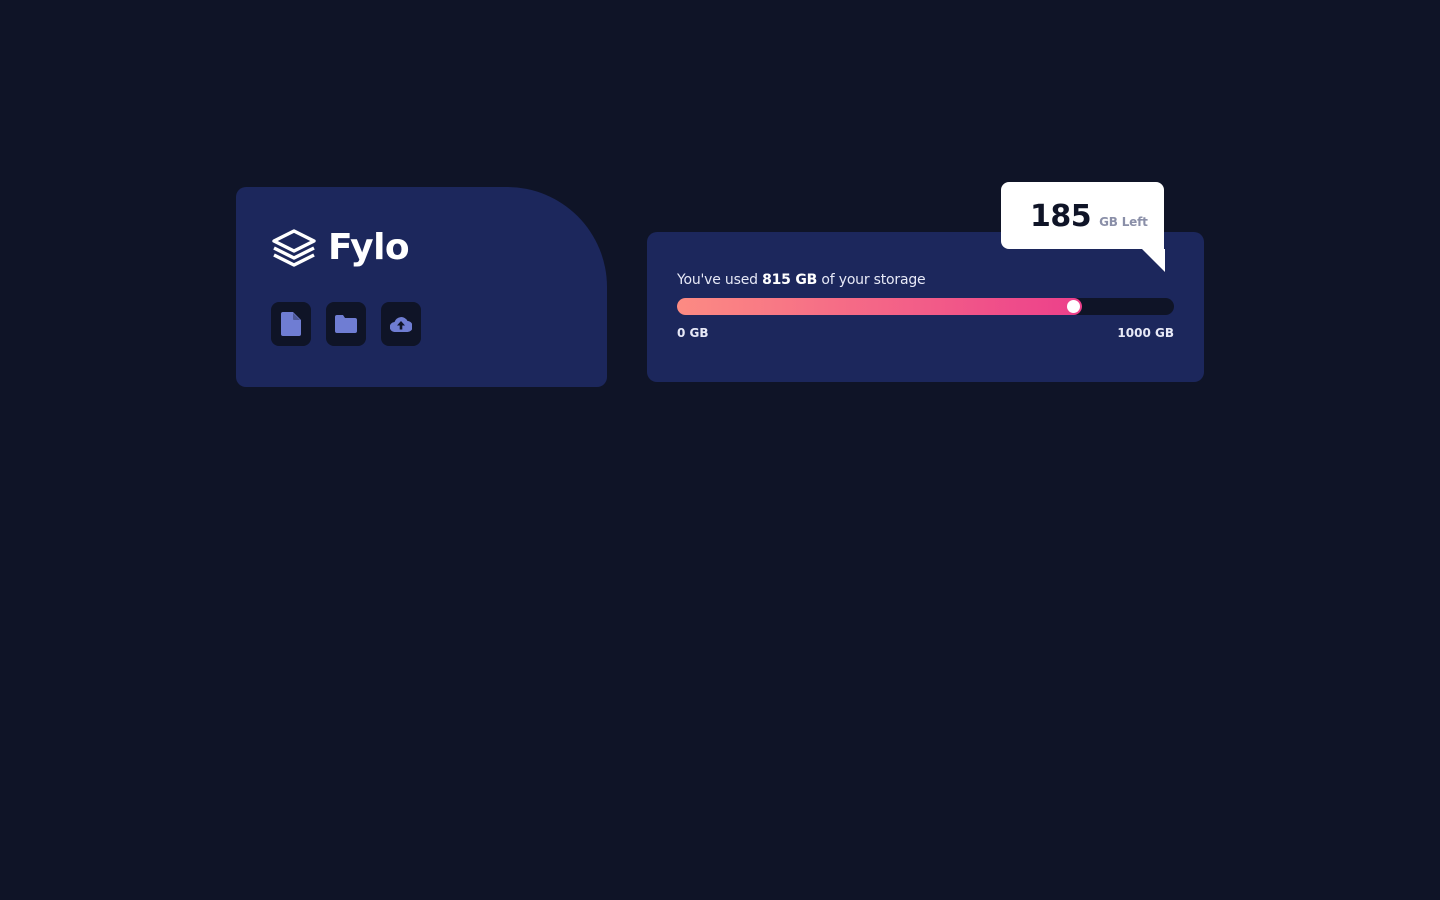 This screenshot has height=900, width=1440. I want to click on action-icons, so click(353, 324).